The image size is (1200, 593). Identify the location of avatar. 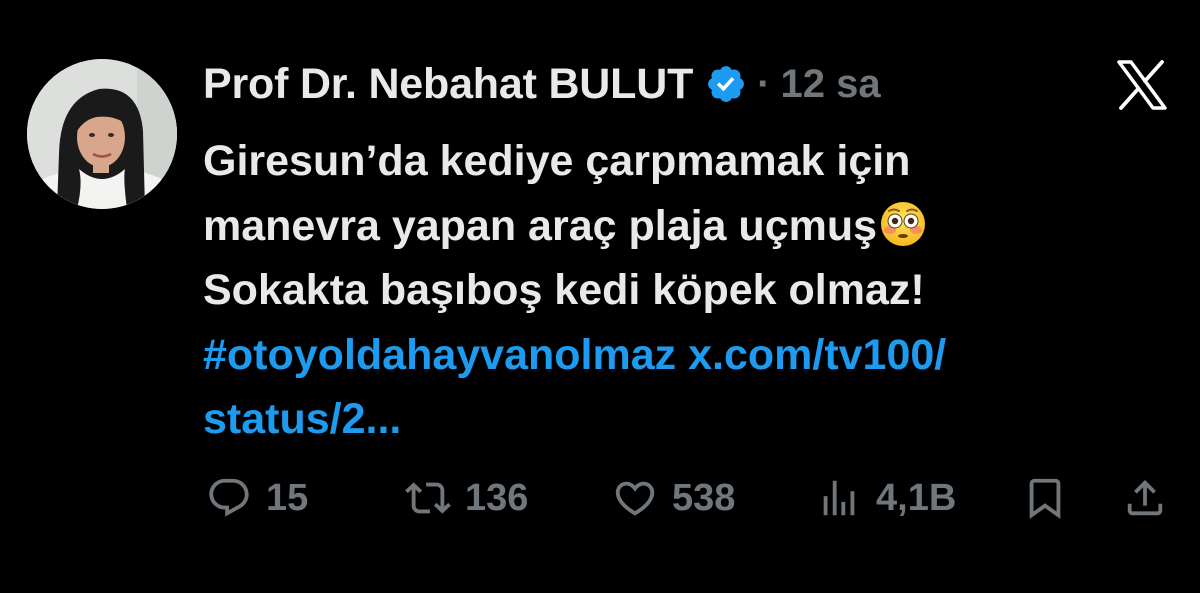
(102, 134).